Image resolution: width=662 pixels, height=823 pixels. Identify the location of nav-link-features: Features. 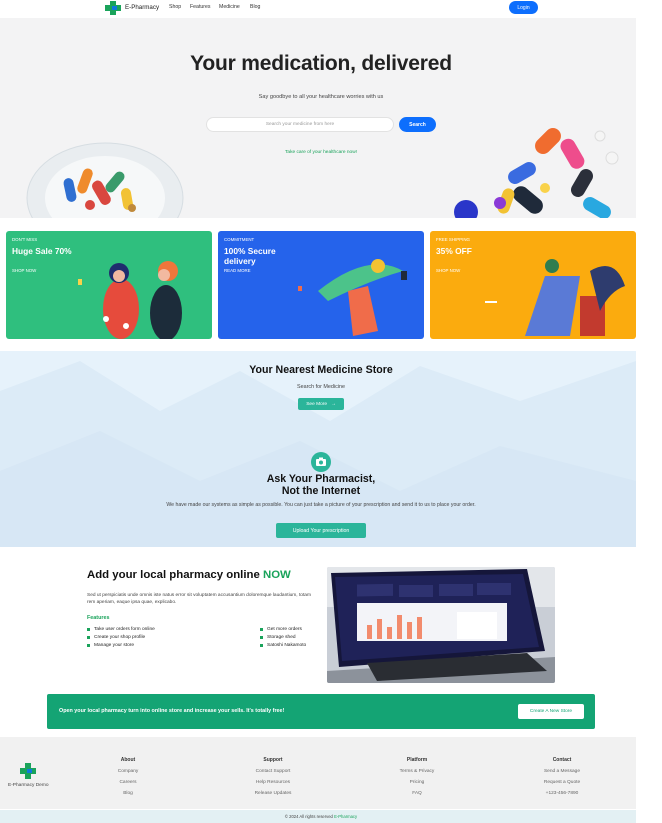
(200, 7).